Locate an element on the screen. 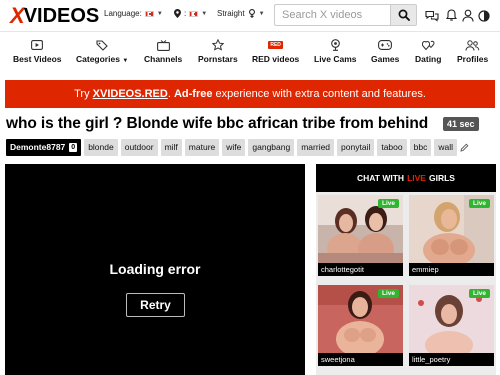 The image size is (500, 375). notifications-button is located at coordinates (451, 15).